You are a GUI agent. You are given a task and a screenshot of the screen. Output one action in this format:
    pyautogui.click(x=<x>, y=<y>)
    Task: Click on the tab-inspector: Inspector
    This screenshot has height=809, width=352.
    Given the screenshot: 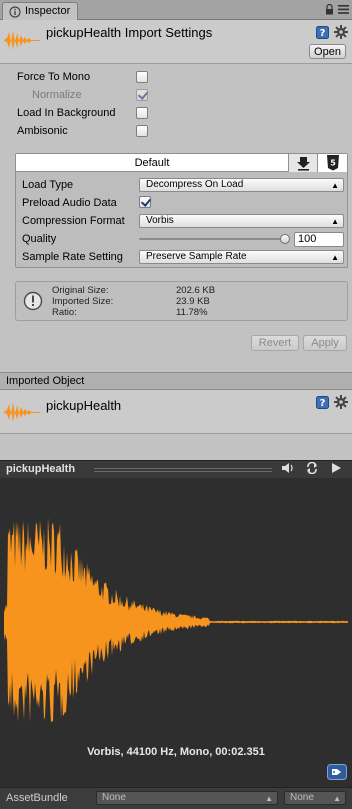 What is the action you would take?
    pyautogui.click(x=40, y=11)
    